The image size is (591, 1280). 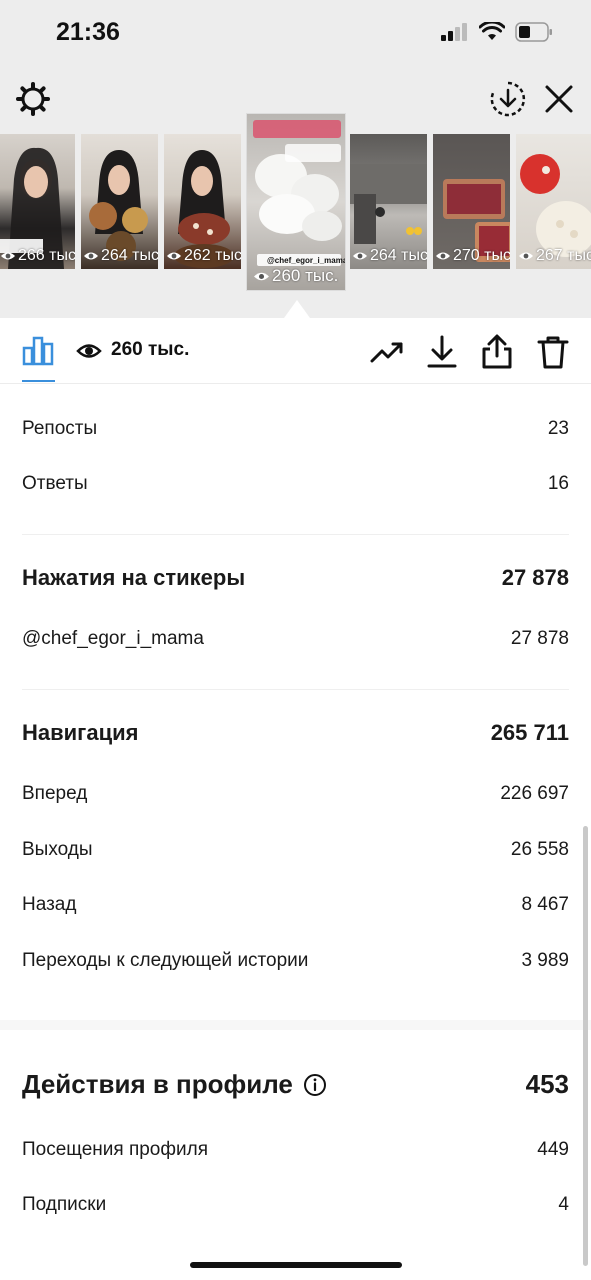 I want to click on section-header-navigation: Навигация 265 711, so click(x=295, y=733).